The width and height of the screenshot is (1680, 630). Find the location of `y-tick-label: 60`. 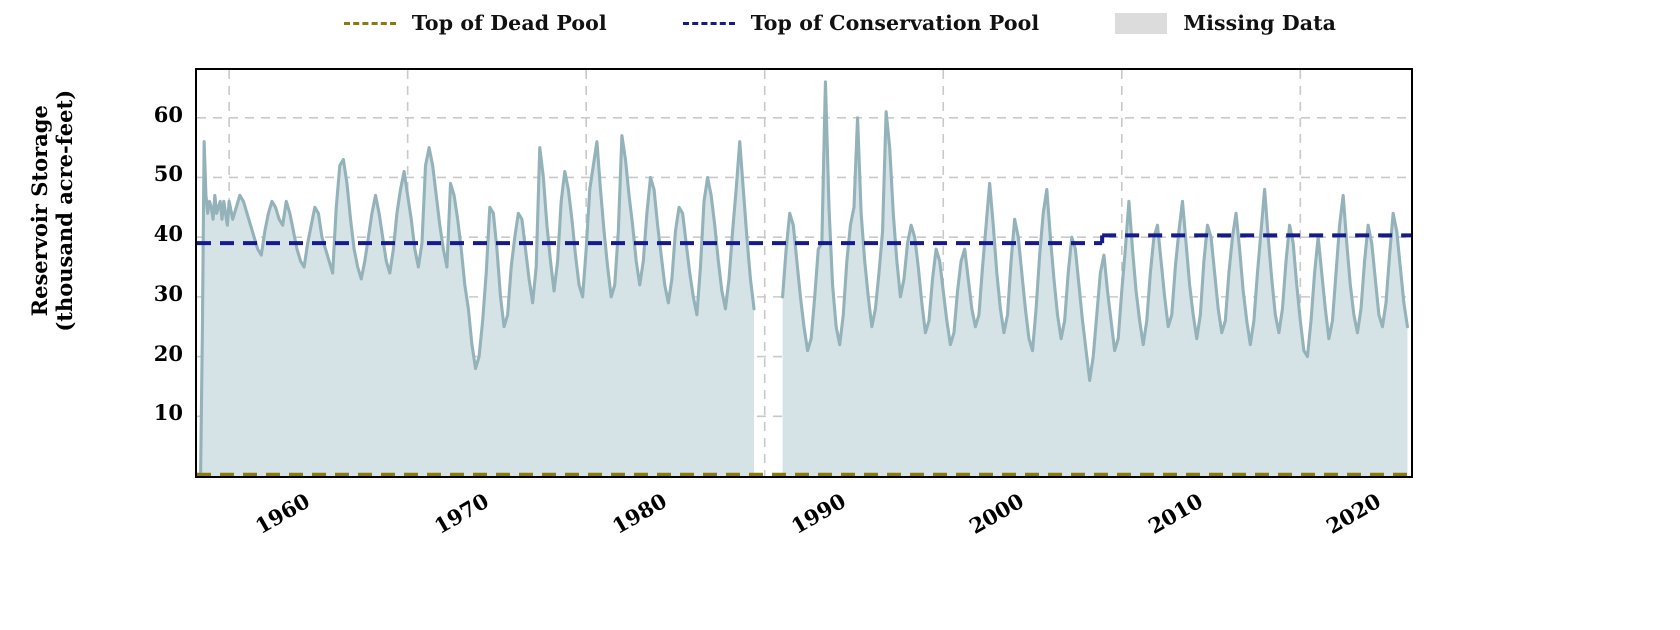

y-tick-label: 60 is located at coordinates (168, 114).